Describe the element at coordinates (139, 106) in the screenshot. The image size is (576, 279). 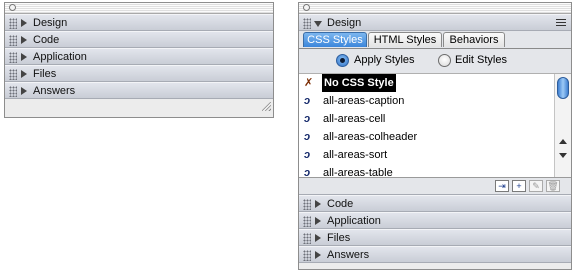
I see `panel-footer` at that location.